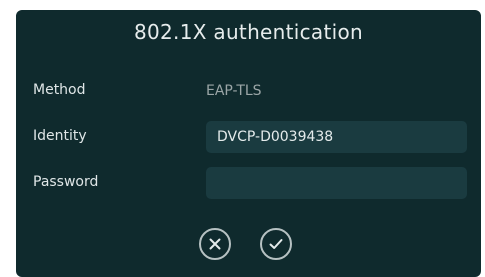 This screenshot has height=277, width=485. What do you see at coordinates (248, 32) in the screenshot?
I see `dialog-title: 802.1X authentication` at bounding box center [248, 32].